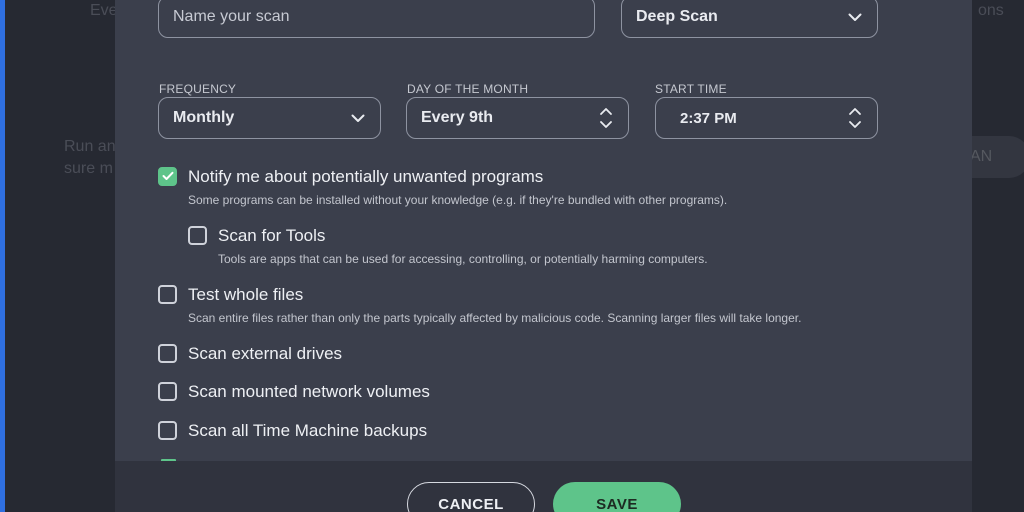 The width and height of the screenshot is (1024, 512). I want to click on scan-for-tools-label: Scan for Tools, so click(271, 236).